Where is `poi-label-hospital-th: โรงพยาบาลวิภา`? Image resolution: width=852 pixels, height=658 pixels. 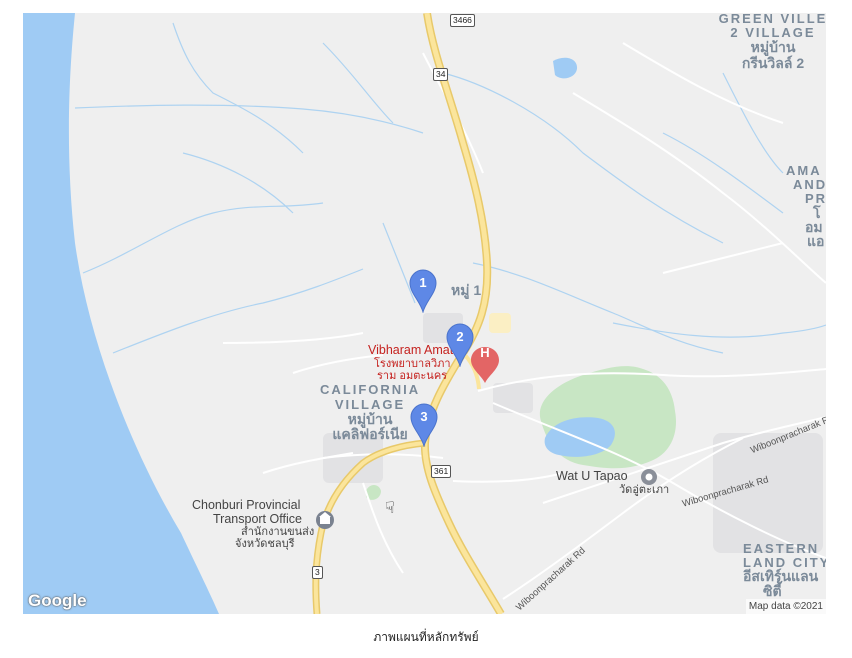 poi-label-hospital-th: โรงพยาบาลวิภา is located at coordinates (412, 364).